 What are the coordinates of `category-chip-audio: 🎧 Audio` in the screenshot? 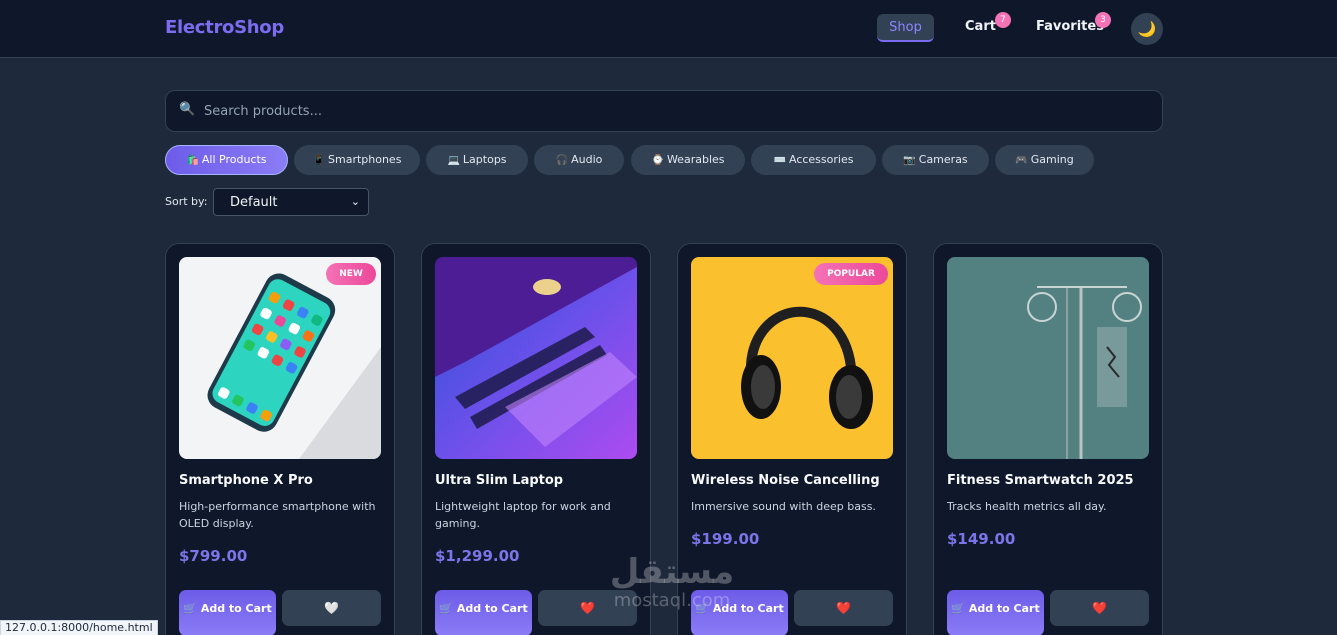 It's located at (579, 160).